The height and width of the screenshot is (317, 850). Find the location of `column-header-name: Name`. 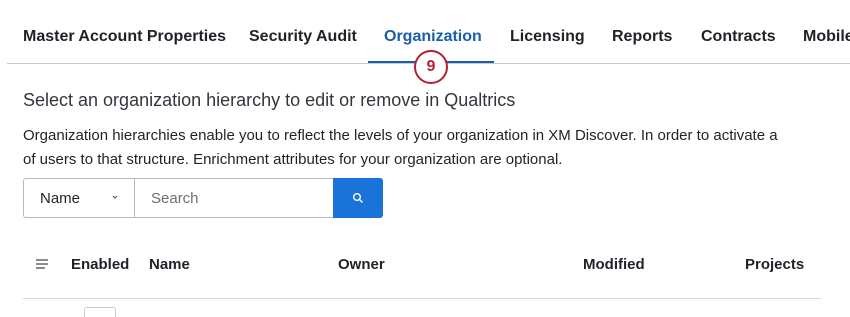

column-header-name: Name is located at coordinates (169, 264).